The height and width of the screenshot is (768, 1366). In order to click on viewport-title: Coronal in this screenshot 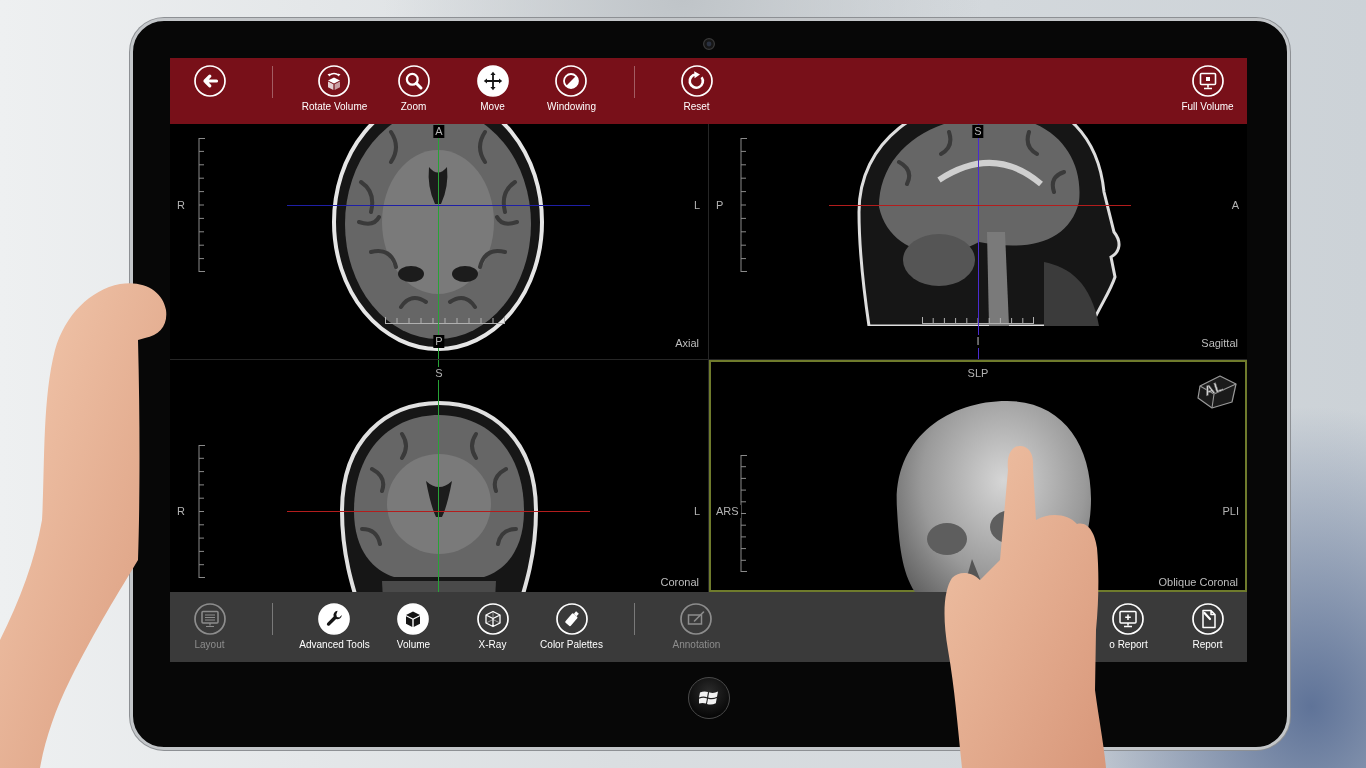, I will do `click(679, 582)`.